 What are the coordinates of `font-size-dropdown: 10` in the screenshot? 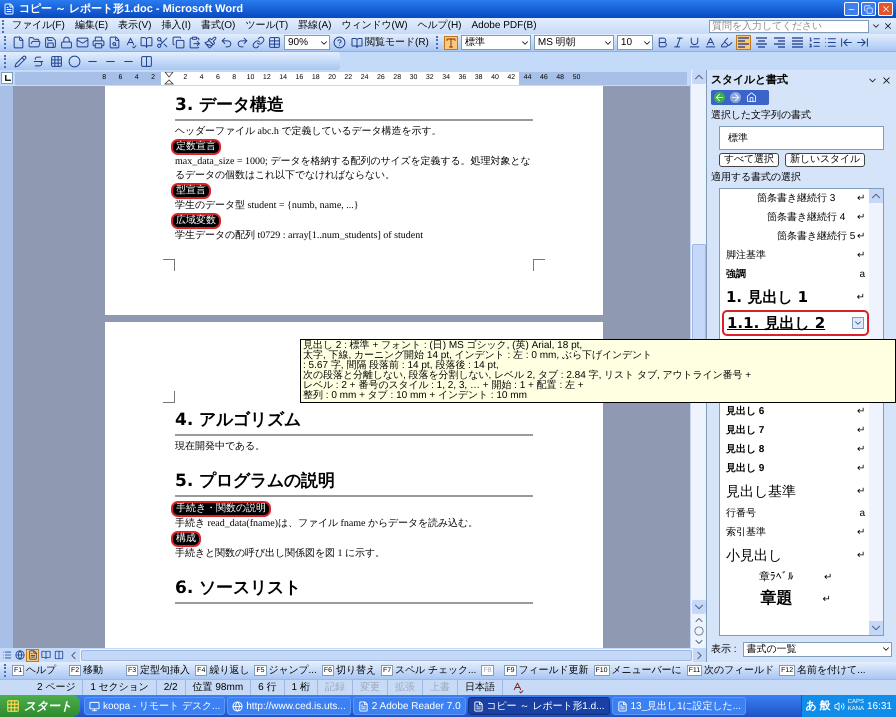 It's located at (634, 42).